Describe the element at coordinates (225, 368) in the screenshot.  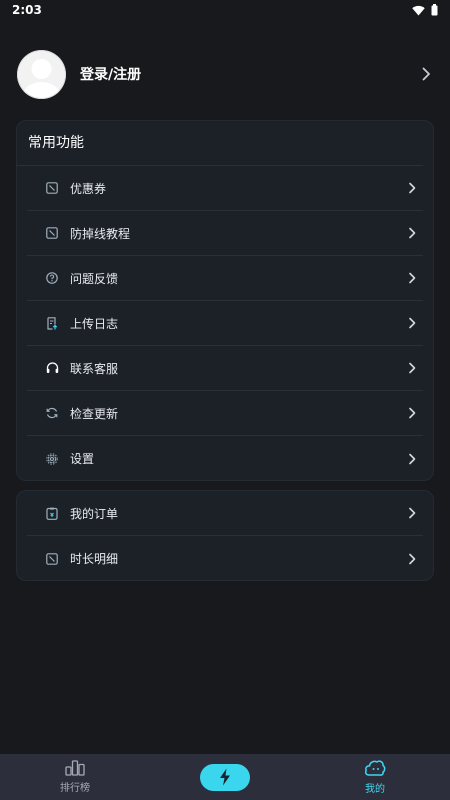
I see `menu-item-contact-support: 联系客服` at that location.